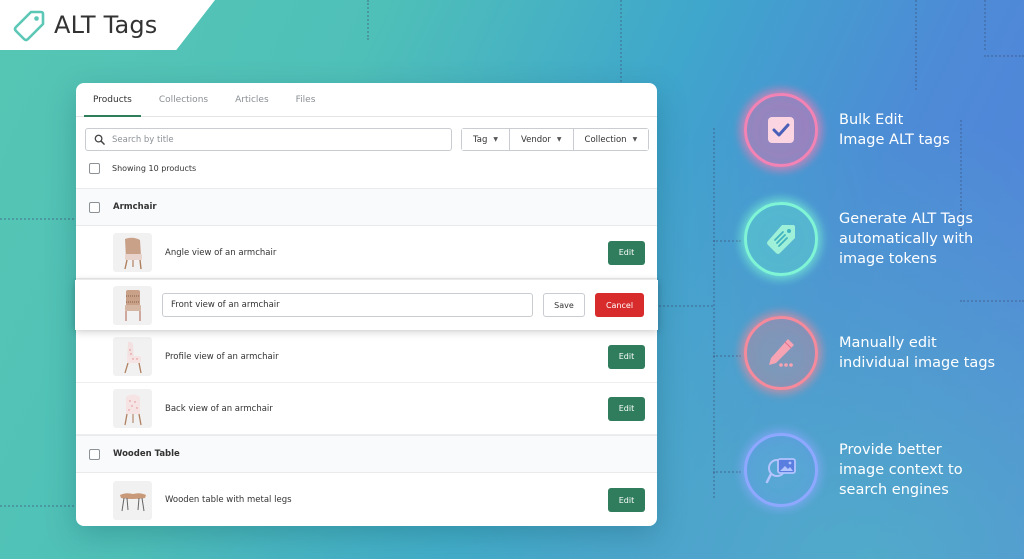 The height and width of the screenshot is (559, 1024). I want to click on feature-line: Manually edit, so click(888, 343).